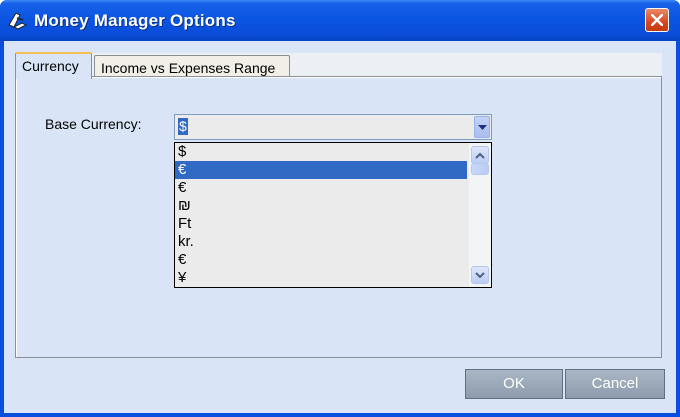 This screenshot has width=680, height=417. Describe the element at coordinates (321, 242) in the screenshot. I see `currency-option: kr.` at that location.